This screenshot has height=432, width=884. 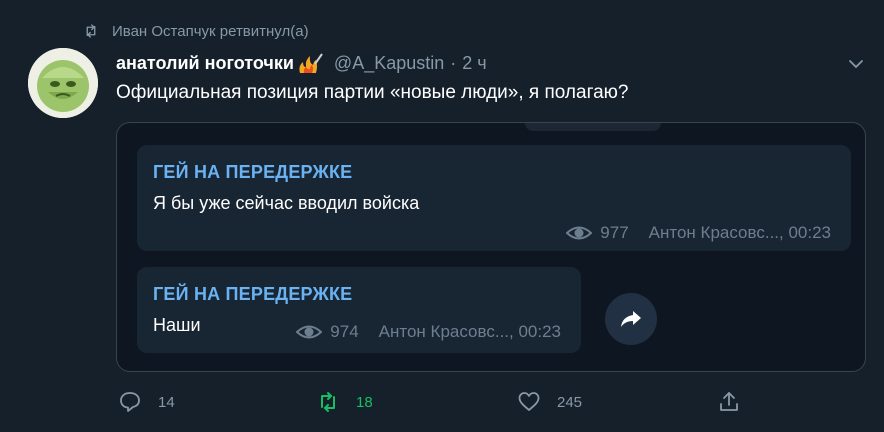 I want to click on tweet-actions: 14 18 245, so click(x=442, y=405).